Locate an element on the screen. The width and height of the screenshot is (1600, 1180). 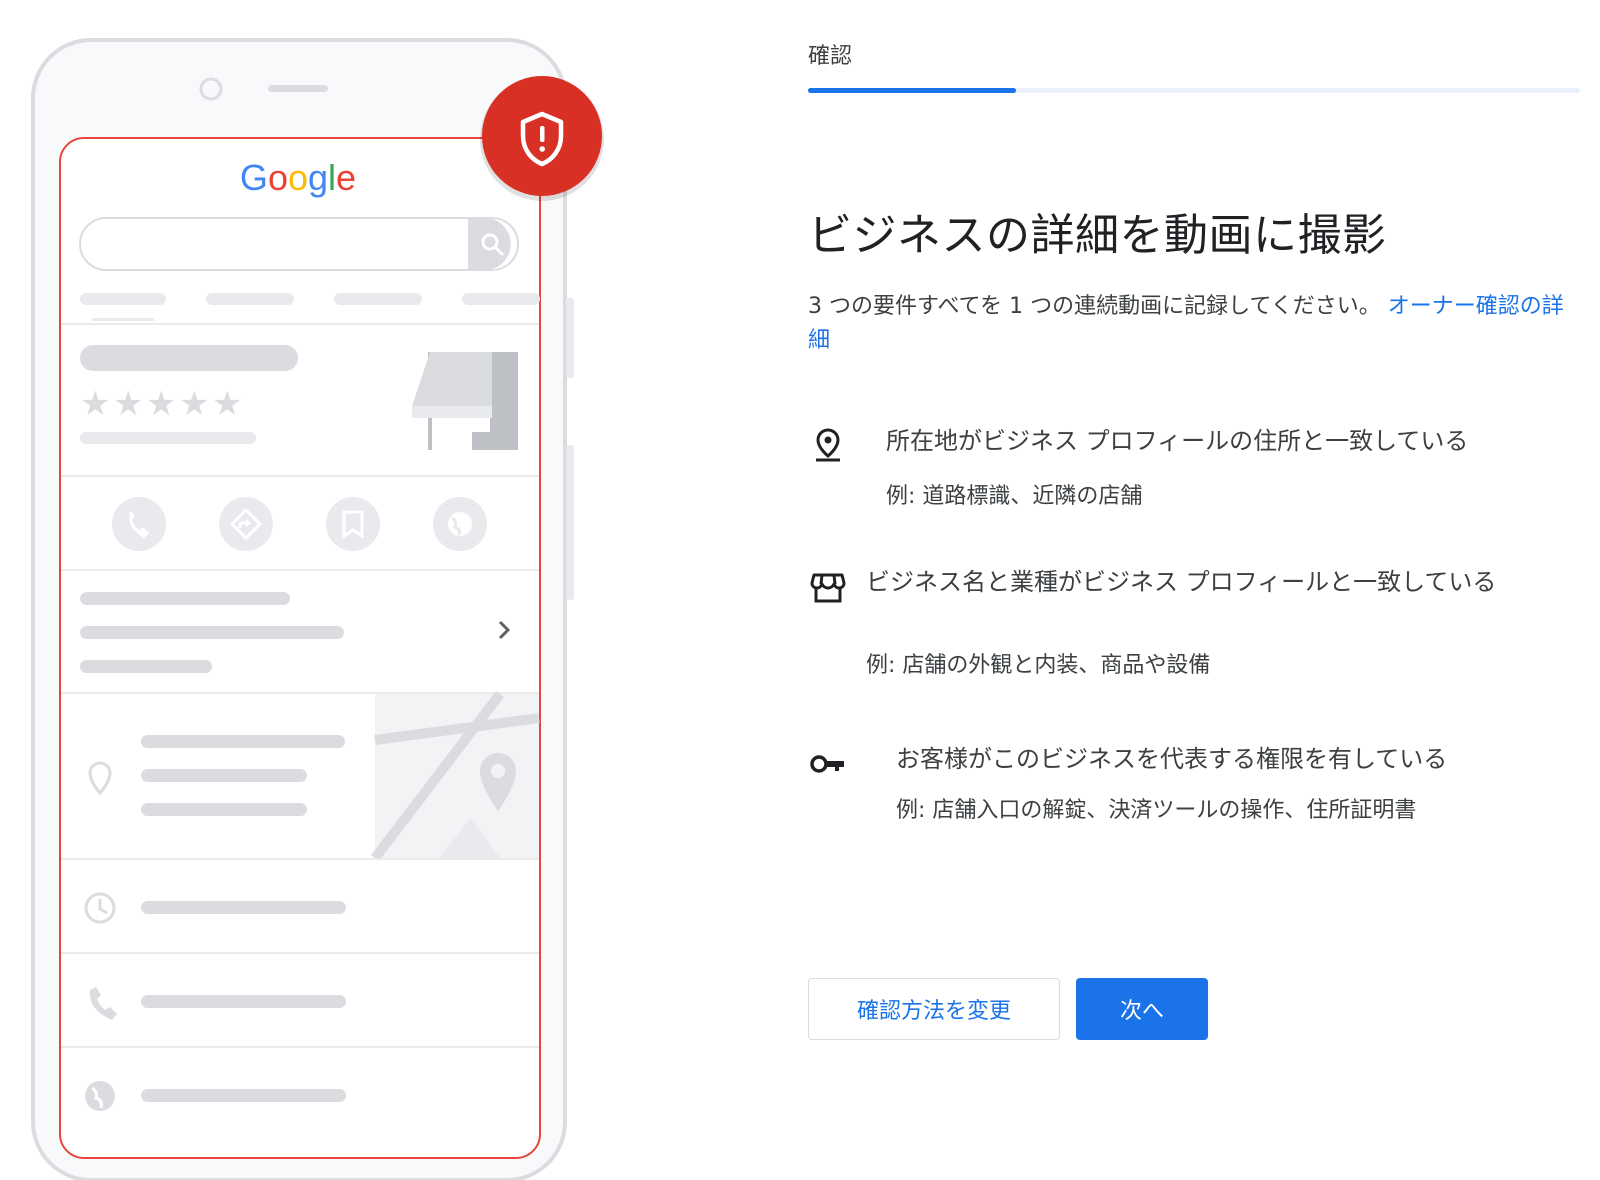
page-title: ビジネスの詳細を動画に撮影 is located at coordinates (1097, 236).